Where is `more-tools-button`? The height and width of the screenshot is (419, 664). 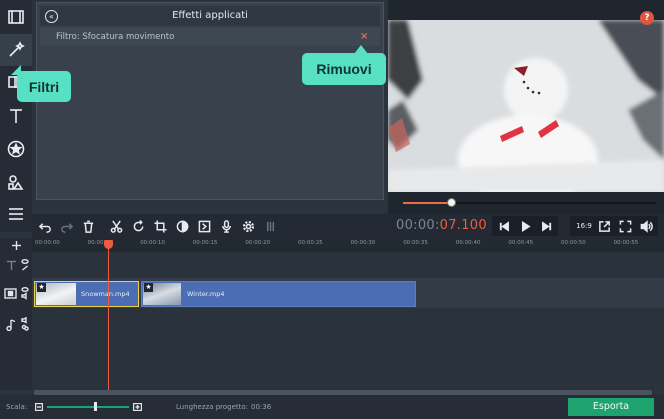
more-tools-button is located at coordinates (16, 214).